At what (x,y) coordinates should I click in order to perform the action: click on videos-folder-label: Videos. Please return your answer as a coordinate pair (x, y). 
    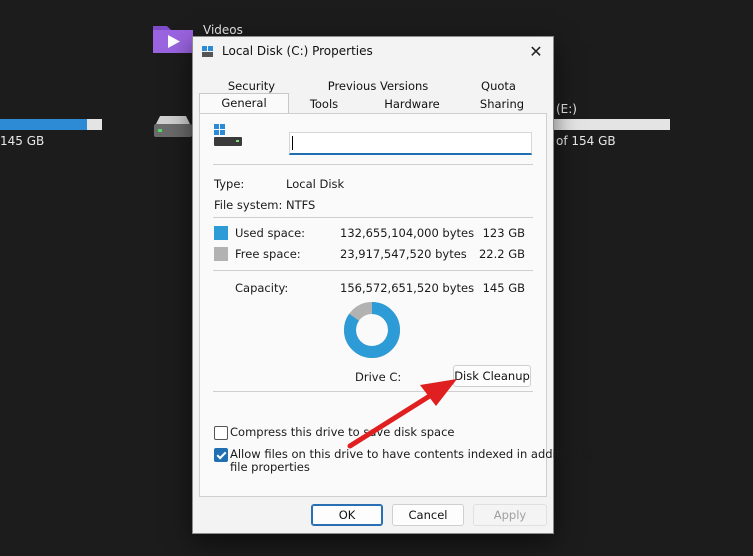
    Looking at the image, I should click on (223, 30).